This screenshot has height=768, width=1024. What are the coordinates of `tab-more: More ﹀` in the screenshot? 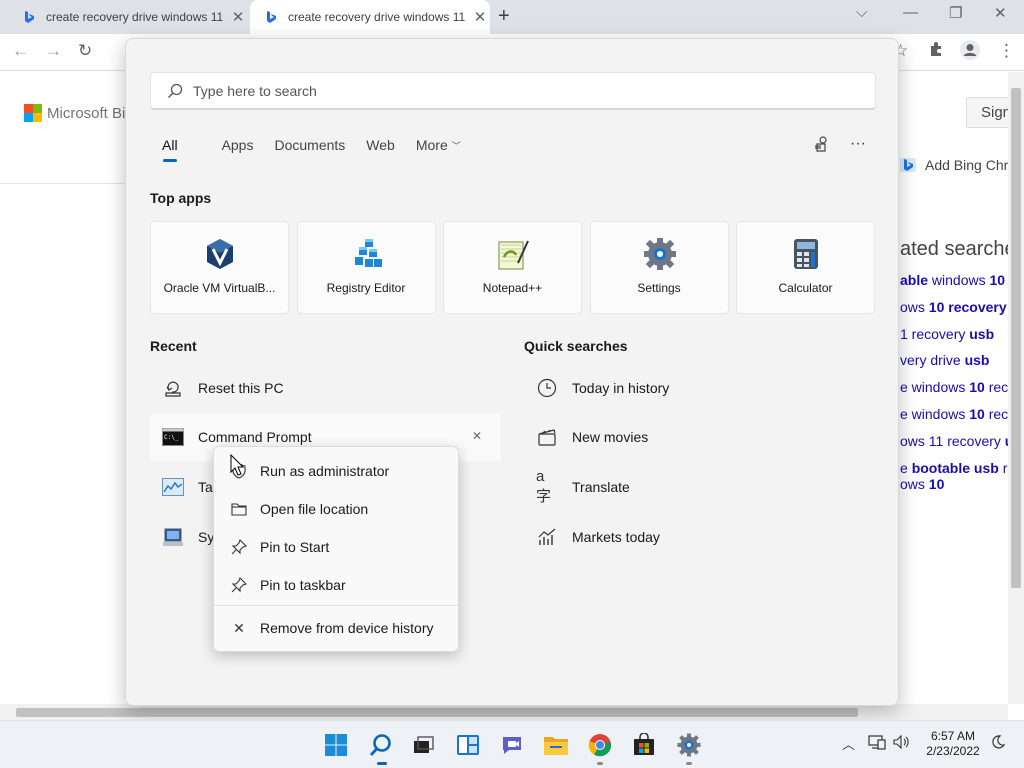 It's located at (438, 145).